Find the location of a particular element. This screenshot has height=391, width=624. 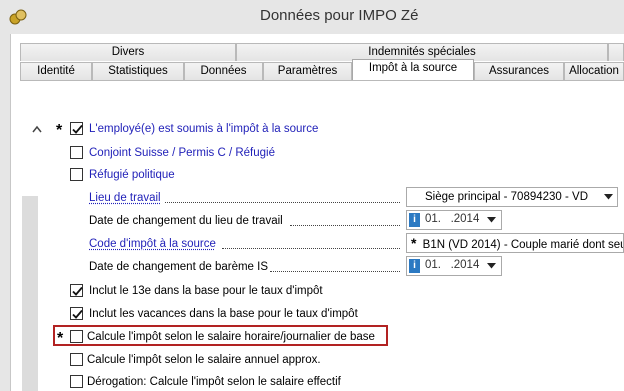

soumis-checkbox is located at coordinates (76, 128).